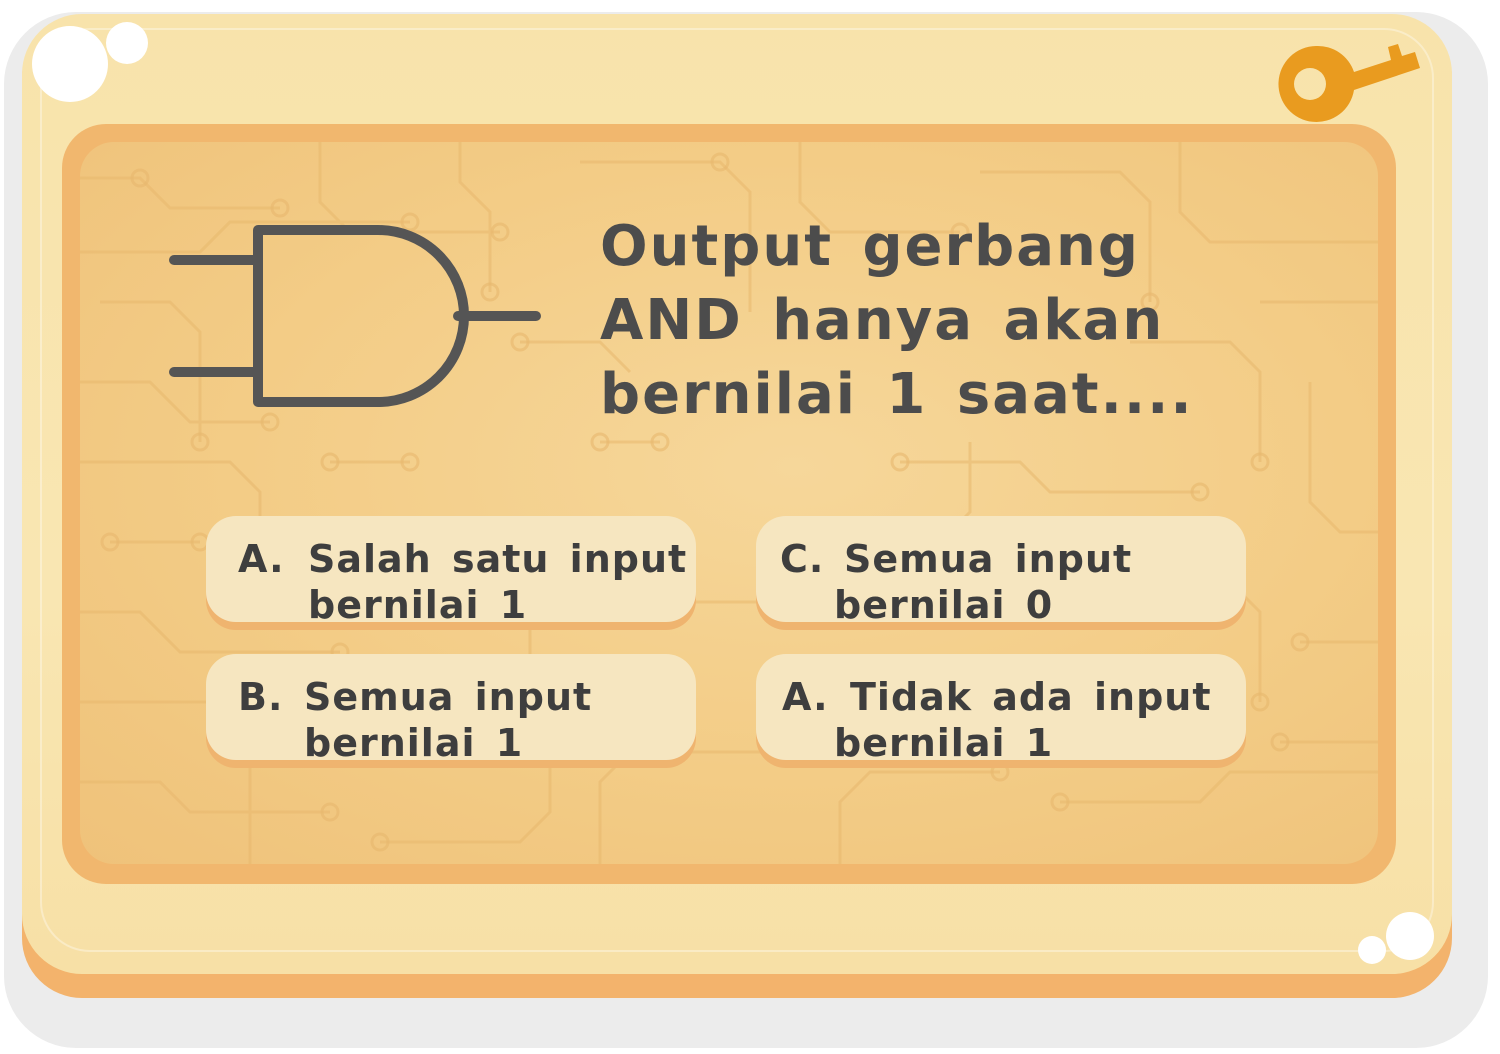 This screenshot has height=1054, width=1500. I want to click on answer-option-a: A. Salah satu input bernilai 1, so click(451, 571).